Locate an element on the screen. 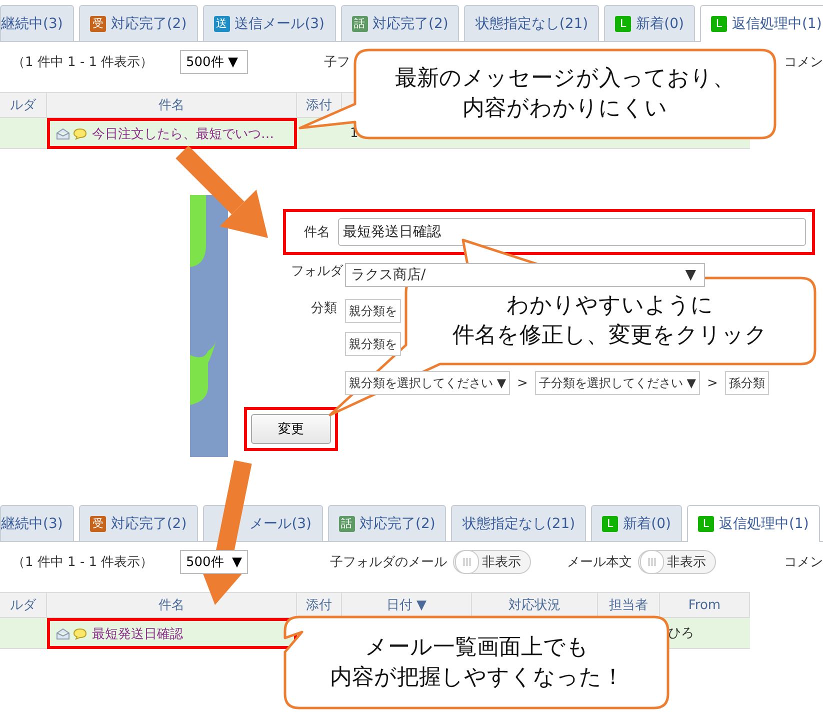  tab-badge: 送 is located at coordinates (222, 24).